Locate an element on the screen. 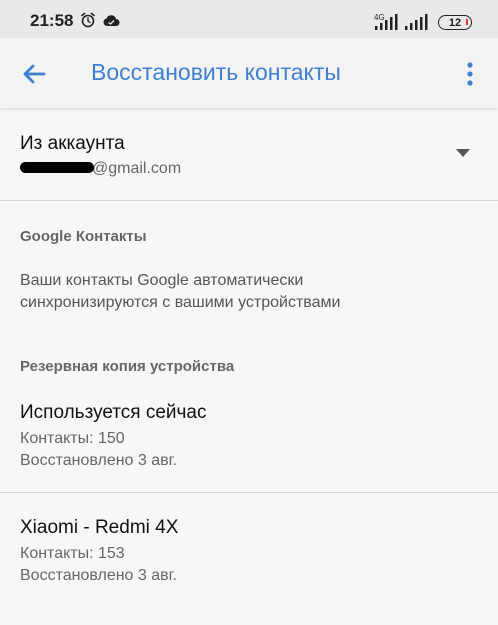 Image resolution: width=498 pixels, height=625 pixels. backup-item-title: Xiaomi - Redmi 4X is located at coordinates (99, 527).